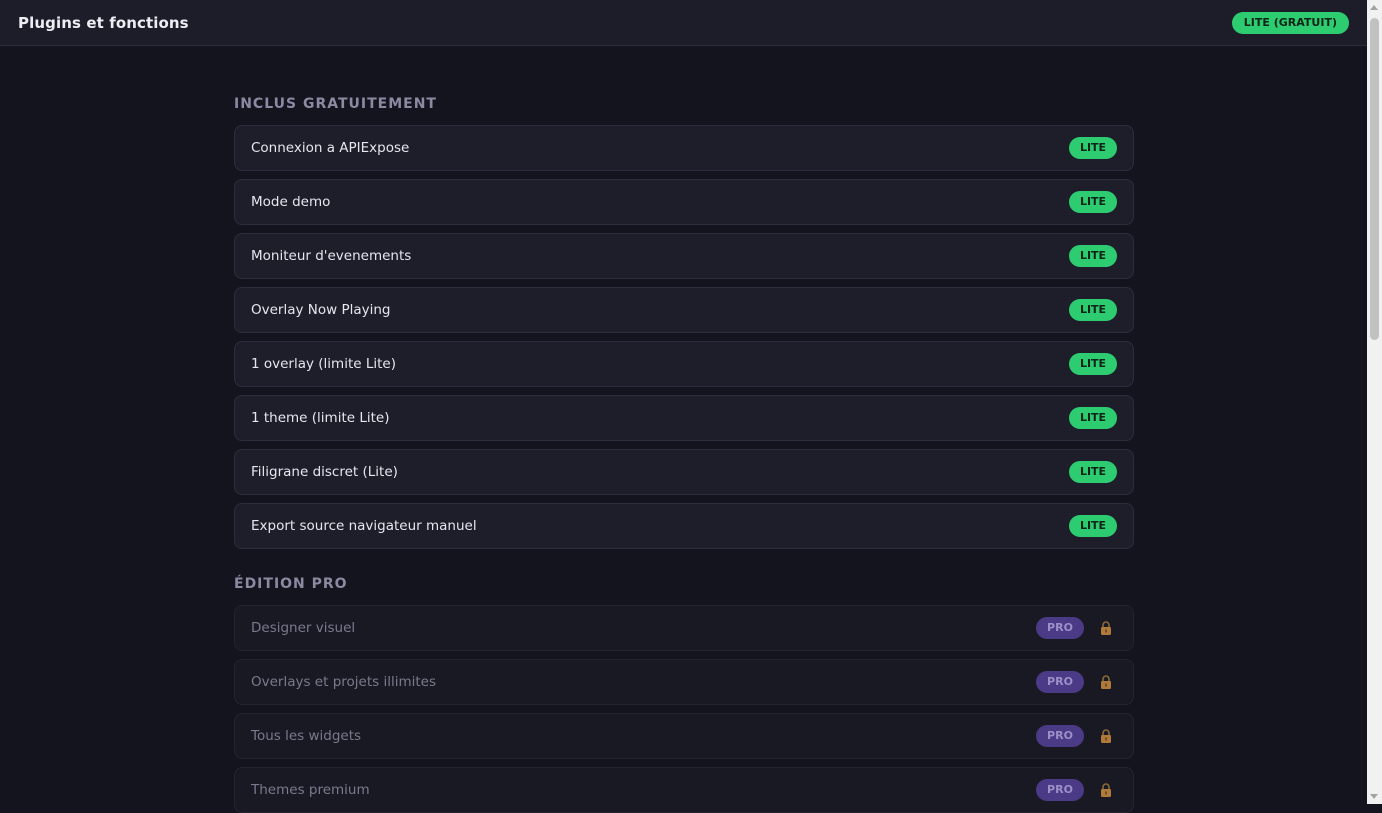 The height and width of the screenshot is (813, 1382). Describe the element at coordinates (684, 472) in the screenshot. I see `feature-row: Filigrane discret (Lite) LITE` at that location.